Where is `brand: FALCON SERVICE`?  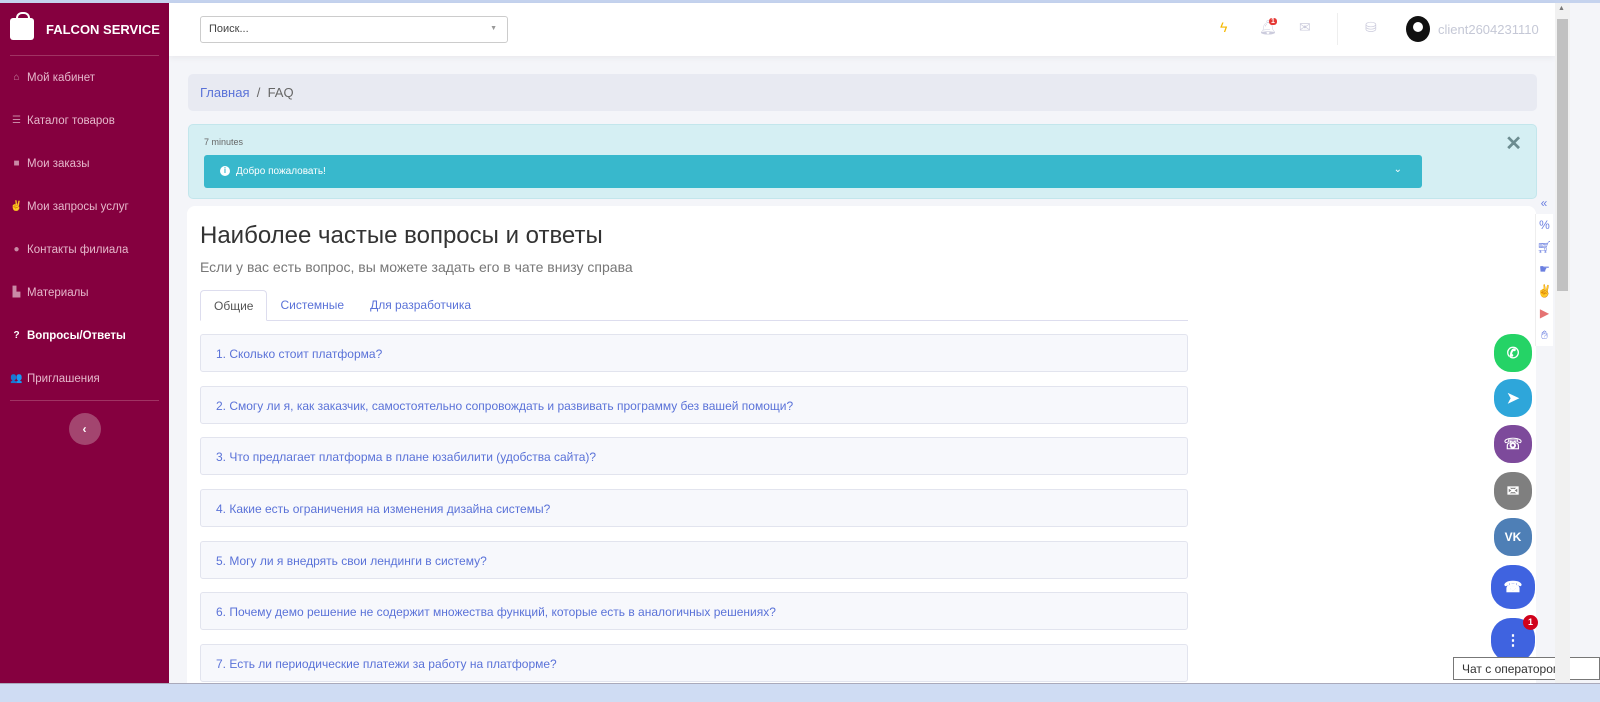
brand: FALCON SERVICE is located at coordinates (84, 29).